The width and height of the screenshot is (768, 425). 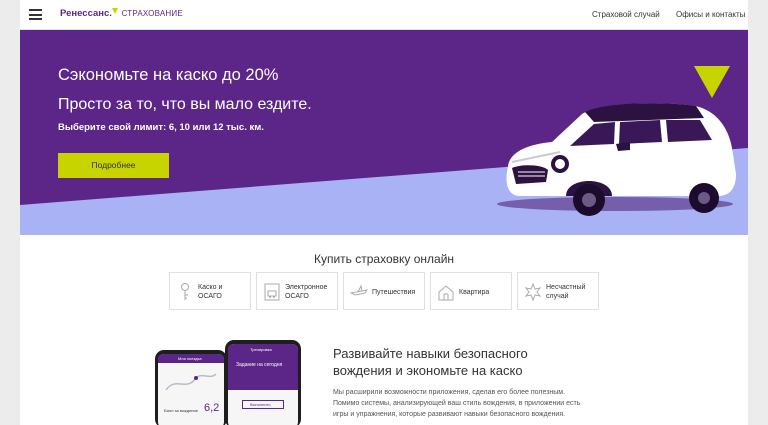 I want to click on card-label: Каско и ОСАГО, so click(x=210, y=292).